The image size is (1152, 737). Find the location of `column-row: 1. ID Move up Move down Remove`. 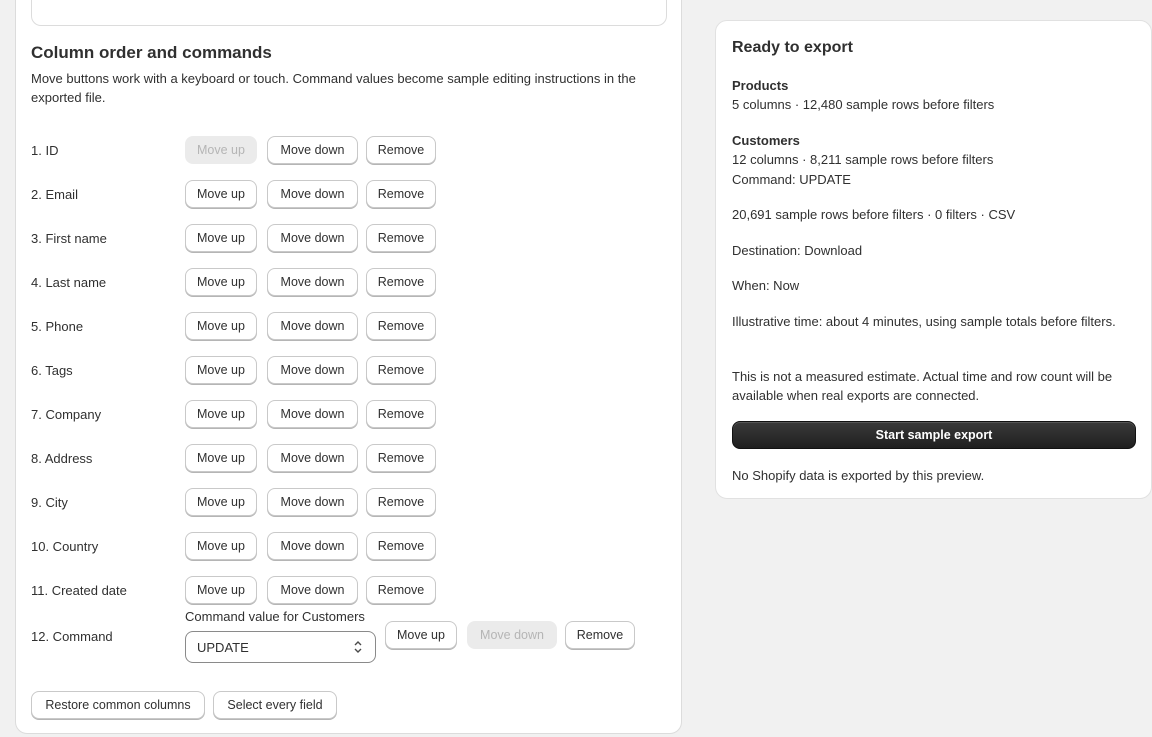

column-row: 1. ID Move up Move down Remove is located at coordinates (351, 150).